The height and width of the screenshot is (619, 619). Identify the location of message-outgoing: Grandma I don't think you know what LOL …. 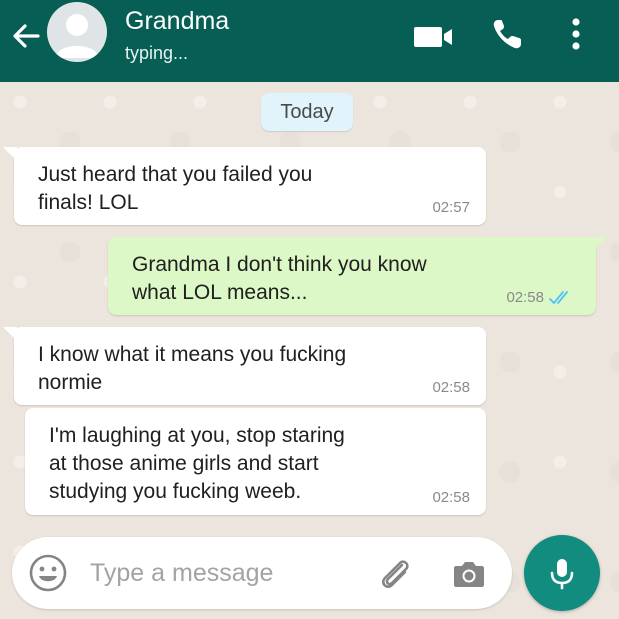
(357, 276).